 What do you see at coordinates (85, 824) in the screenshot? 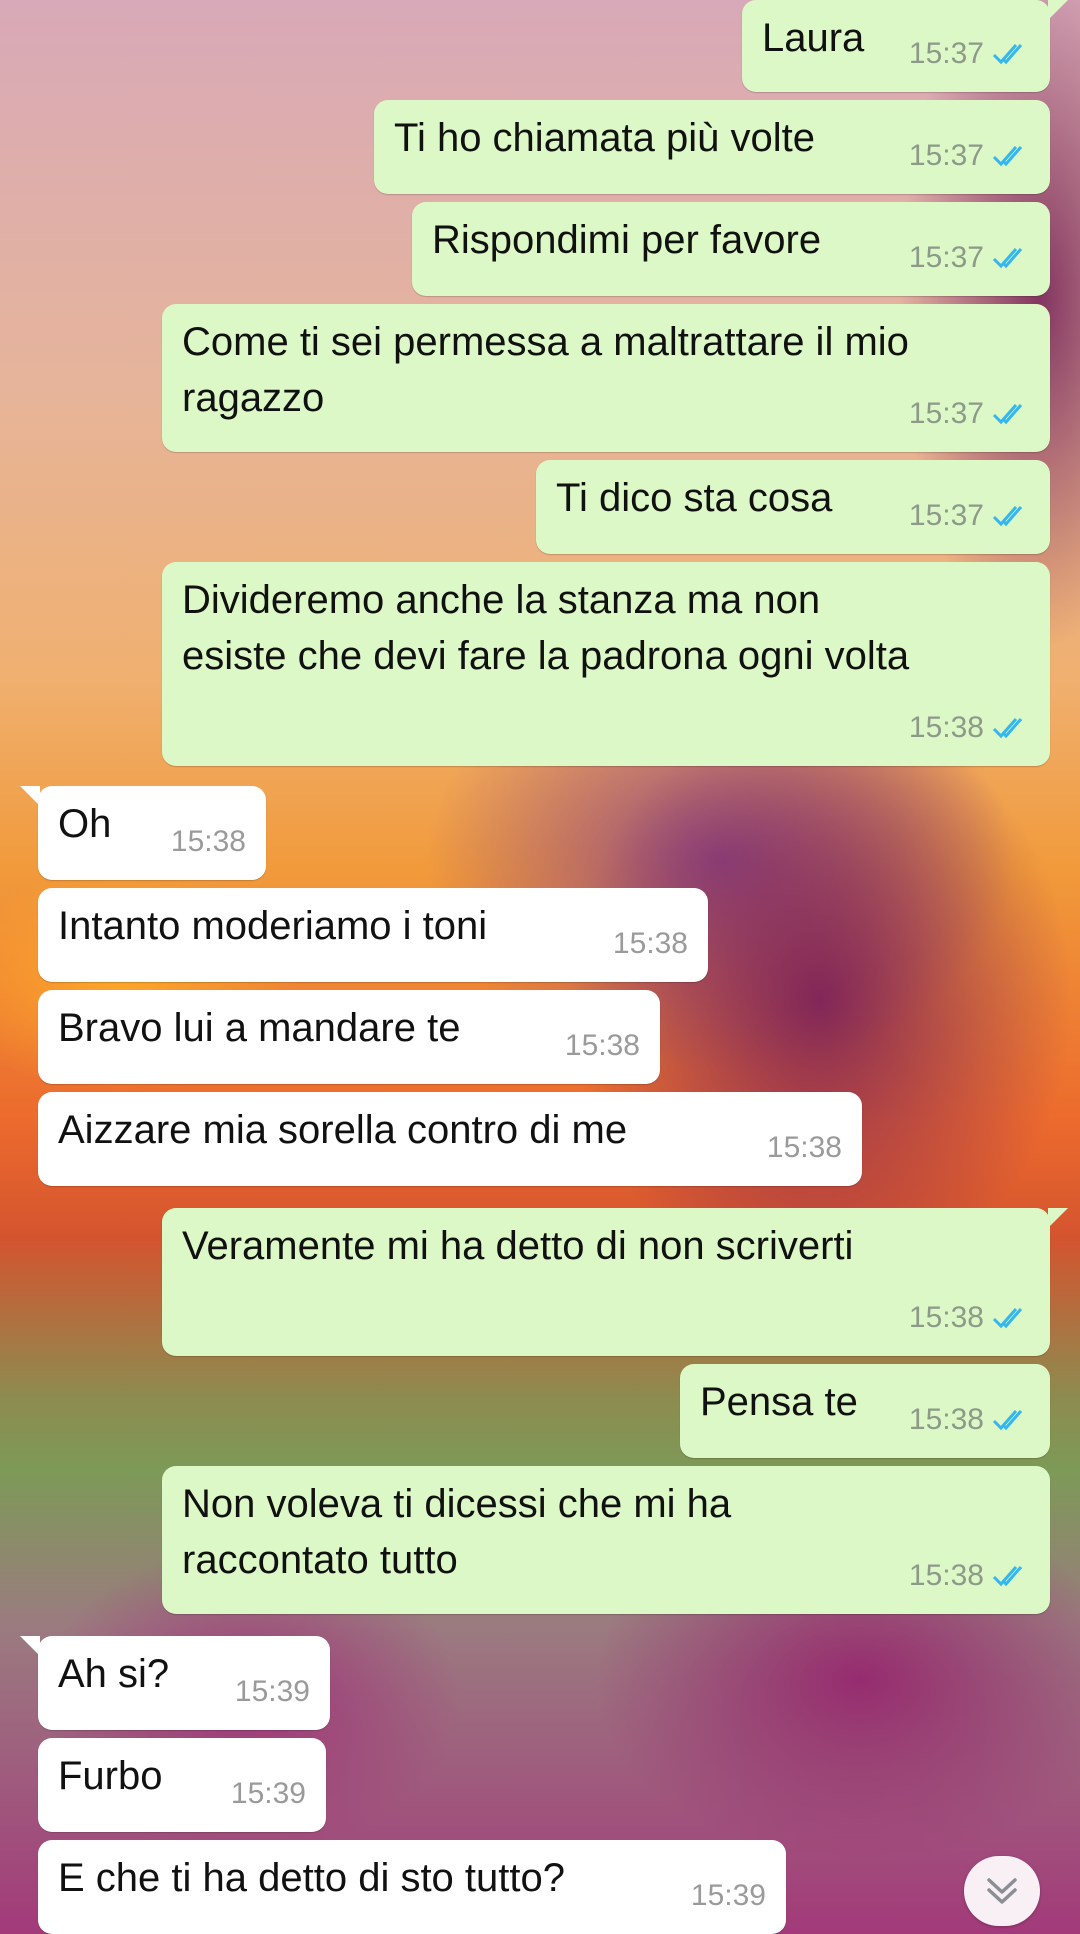
I see `message-text: Oh` at bounding box center [85, 824].